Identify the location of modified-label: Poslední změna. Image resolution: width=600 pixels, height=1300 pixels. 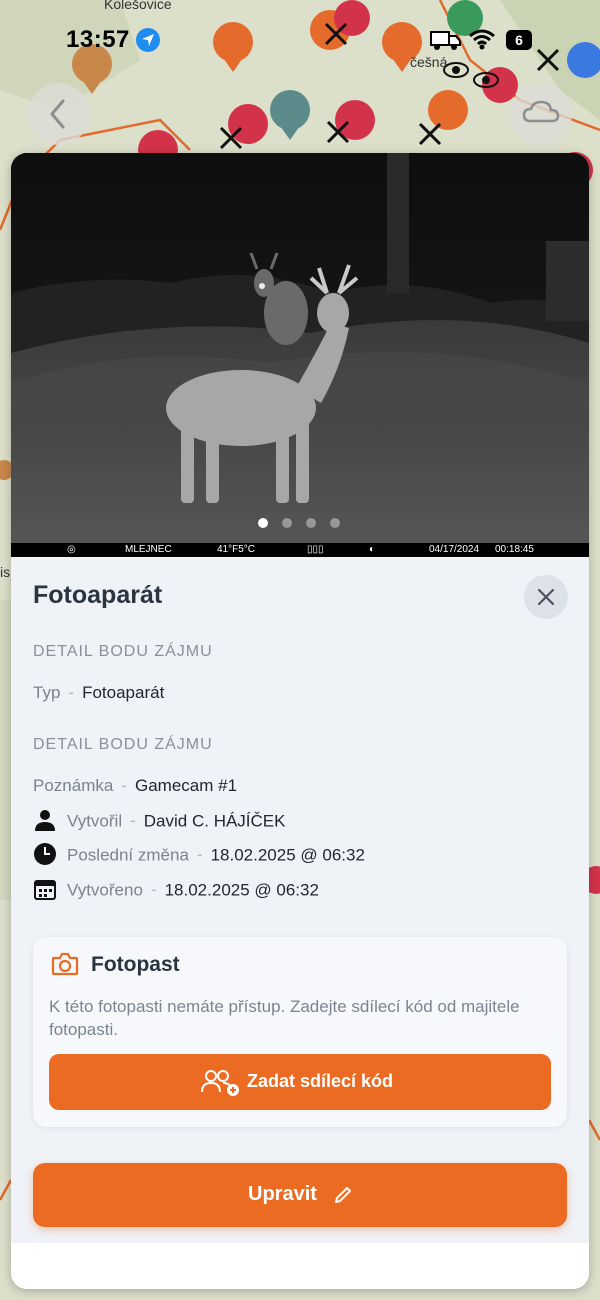
(128, 855).